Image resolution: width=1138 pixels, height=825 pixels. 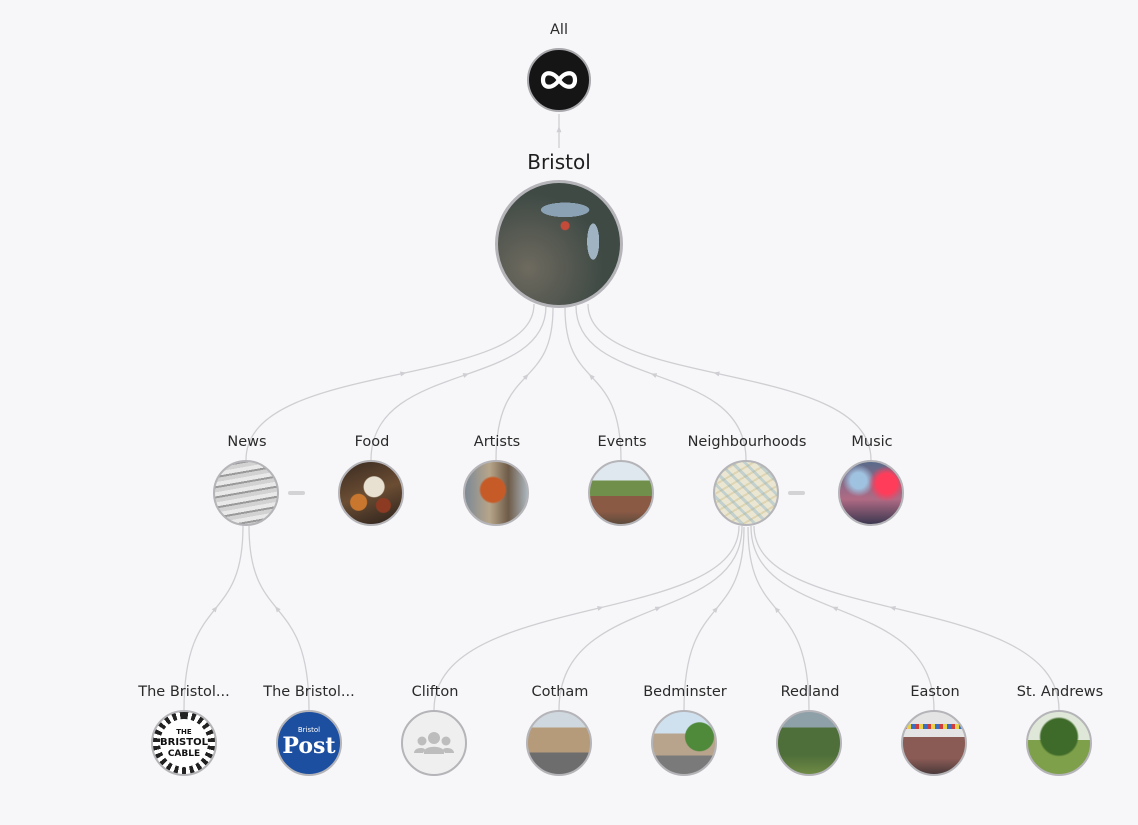 What do you see at coordinates (559, 80) in the screenshot?
I see `infinity-icon` at bounding box center [559, 80].